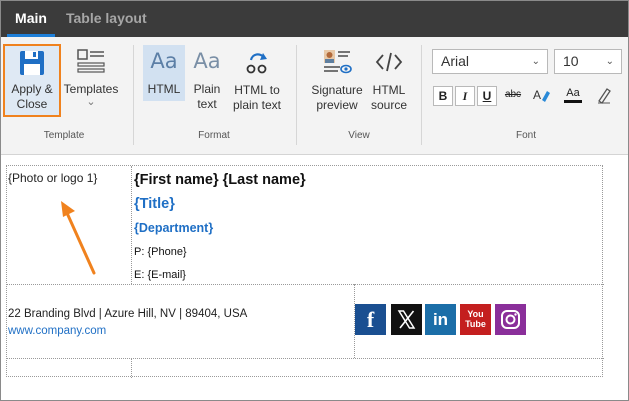 The height and width of the screenshot is (401, 629). What do you see at coordinates (588, 61) in the screenshot?
I see `font-size-select: 10 ⌄` at bounding box center [588, 61].